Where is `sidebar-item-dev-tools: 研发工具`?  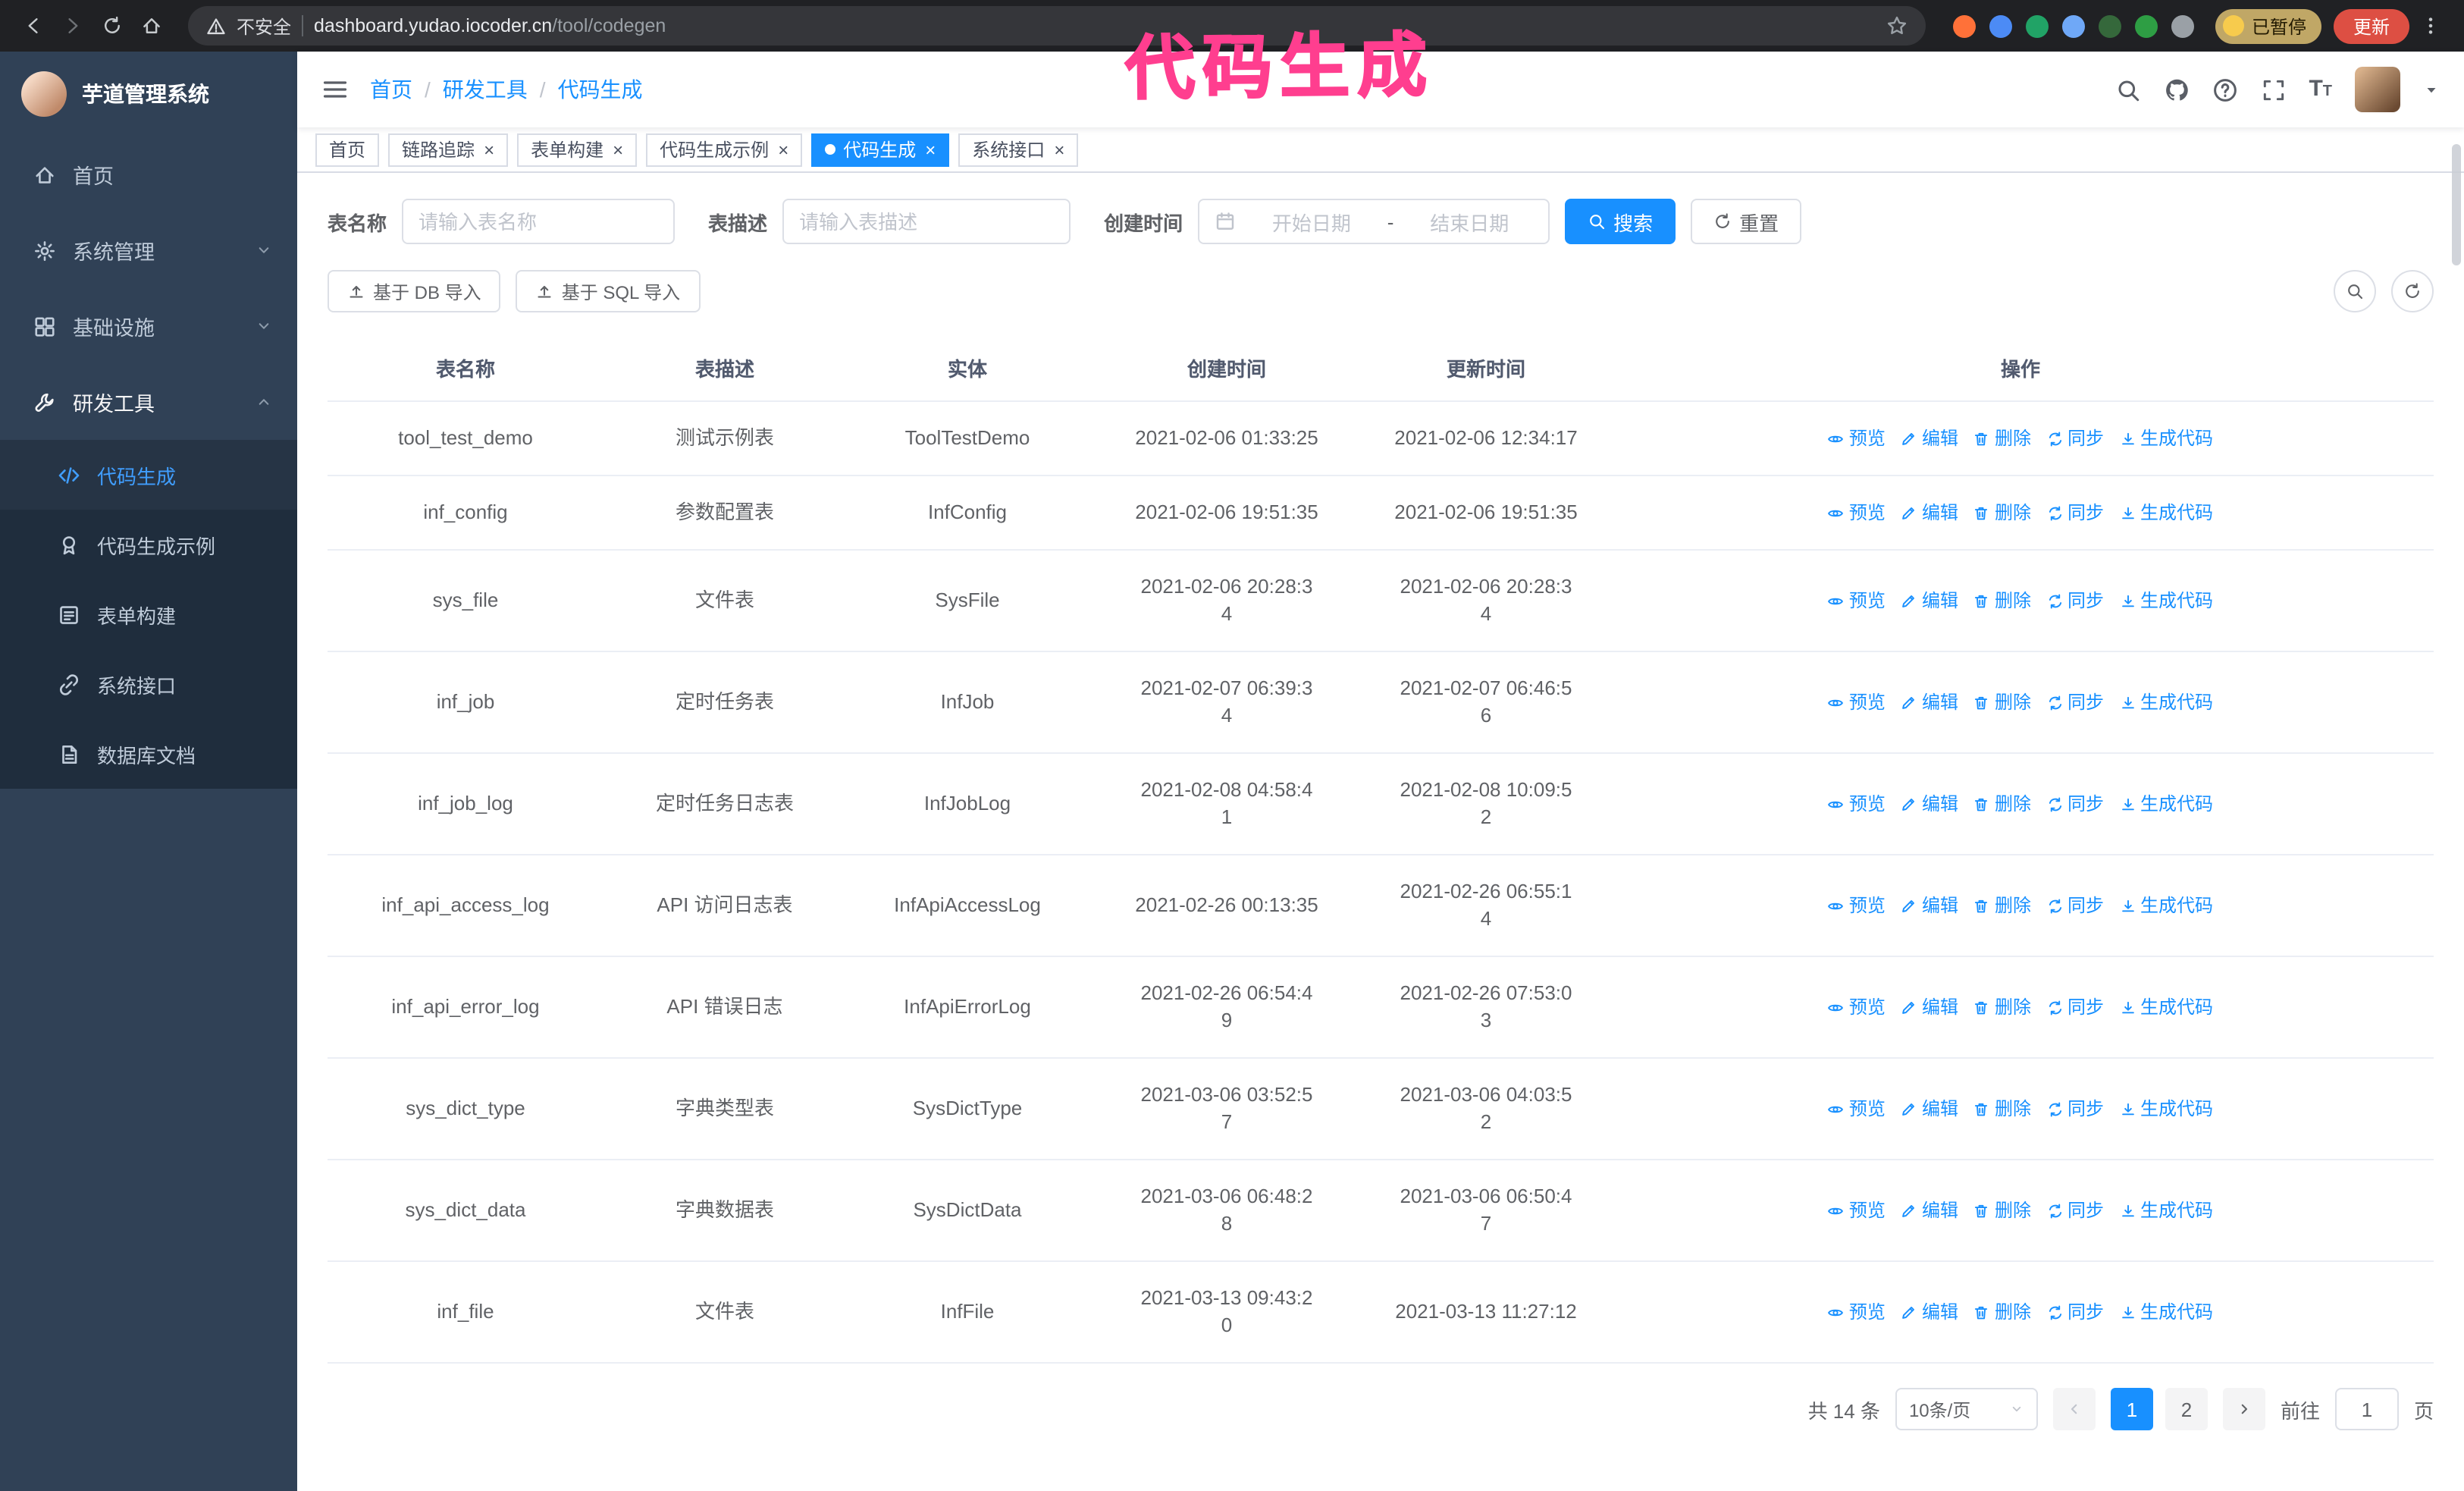 sidebar-item-dev-tools: 研发工具 is located at coordinates (148, 402).